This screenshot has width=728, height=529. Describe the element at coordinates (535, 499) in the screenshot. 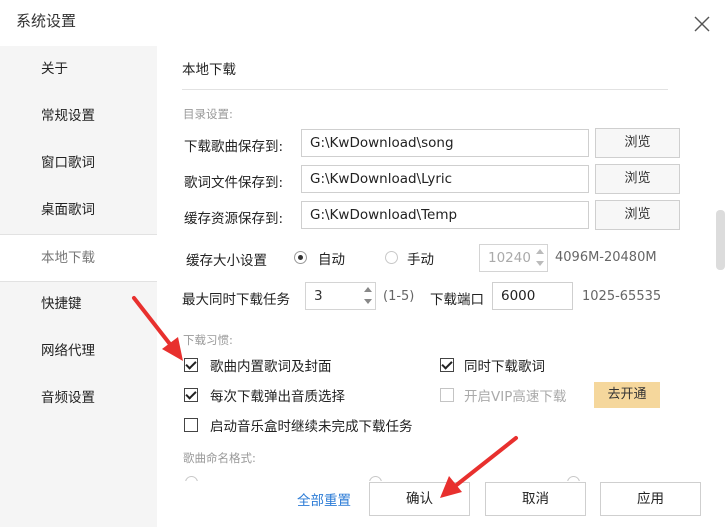

I see `cancel-button: 取消` at that location.